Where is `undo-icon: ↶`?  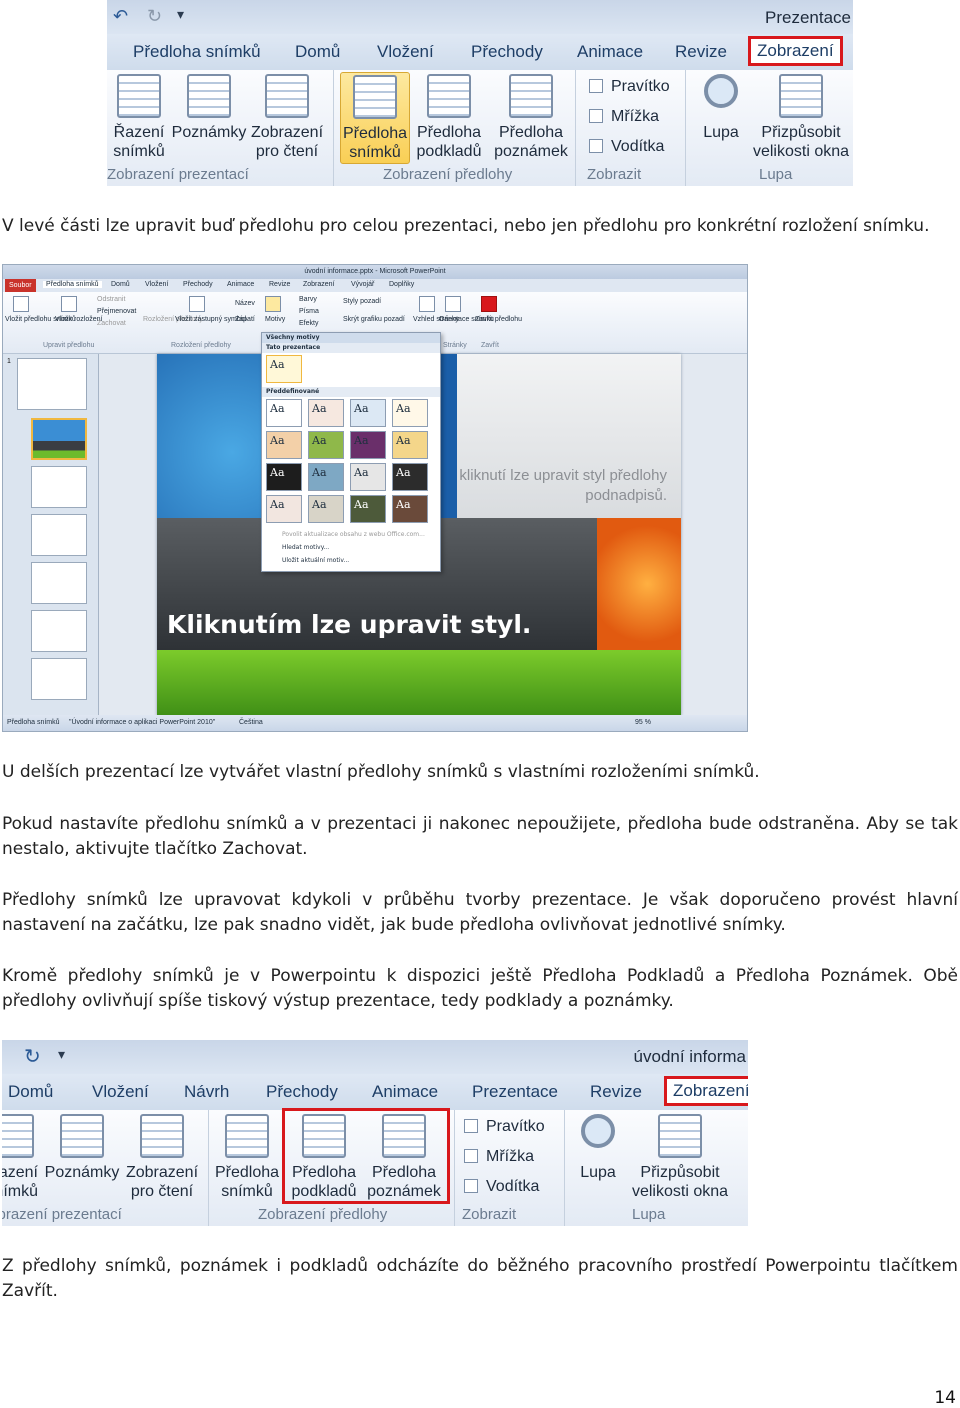
undo-icon: ↶ is located at coordinates (120, 16).